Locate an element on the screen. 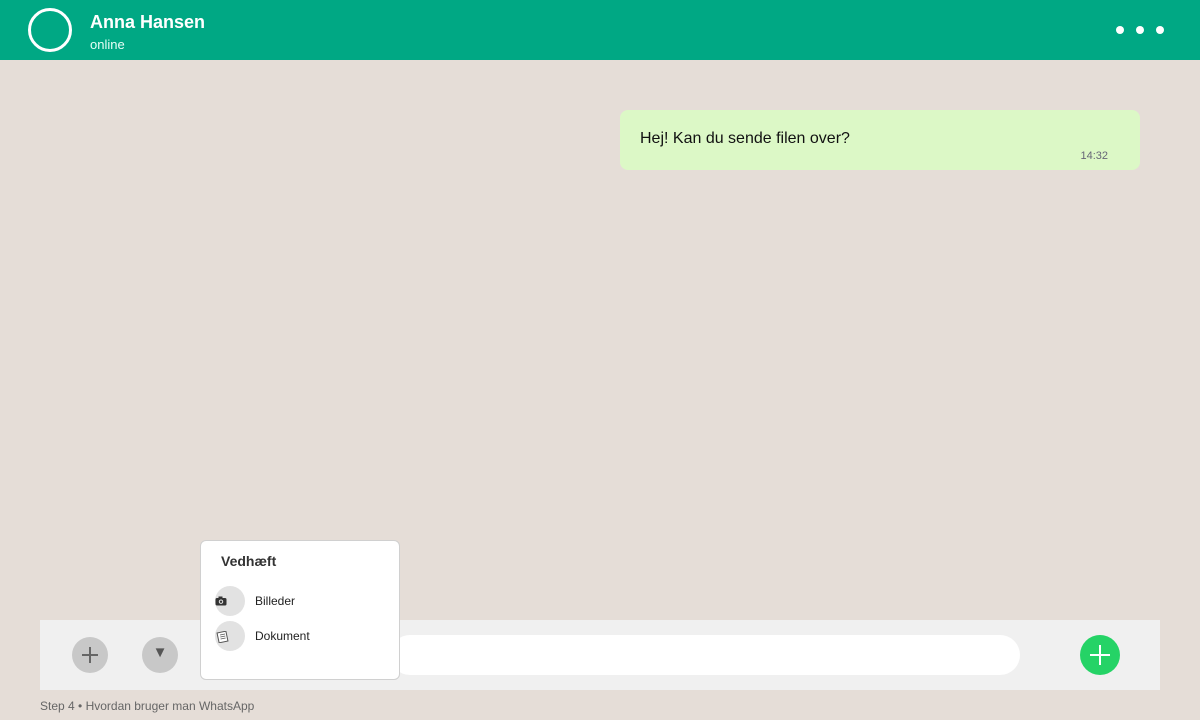 This screenshot has height=720, width=1200. message-text: Hej! Kan du sende filen over? is located at coordinates (745, 138).